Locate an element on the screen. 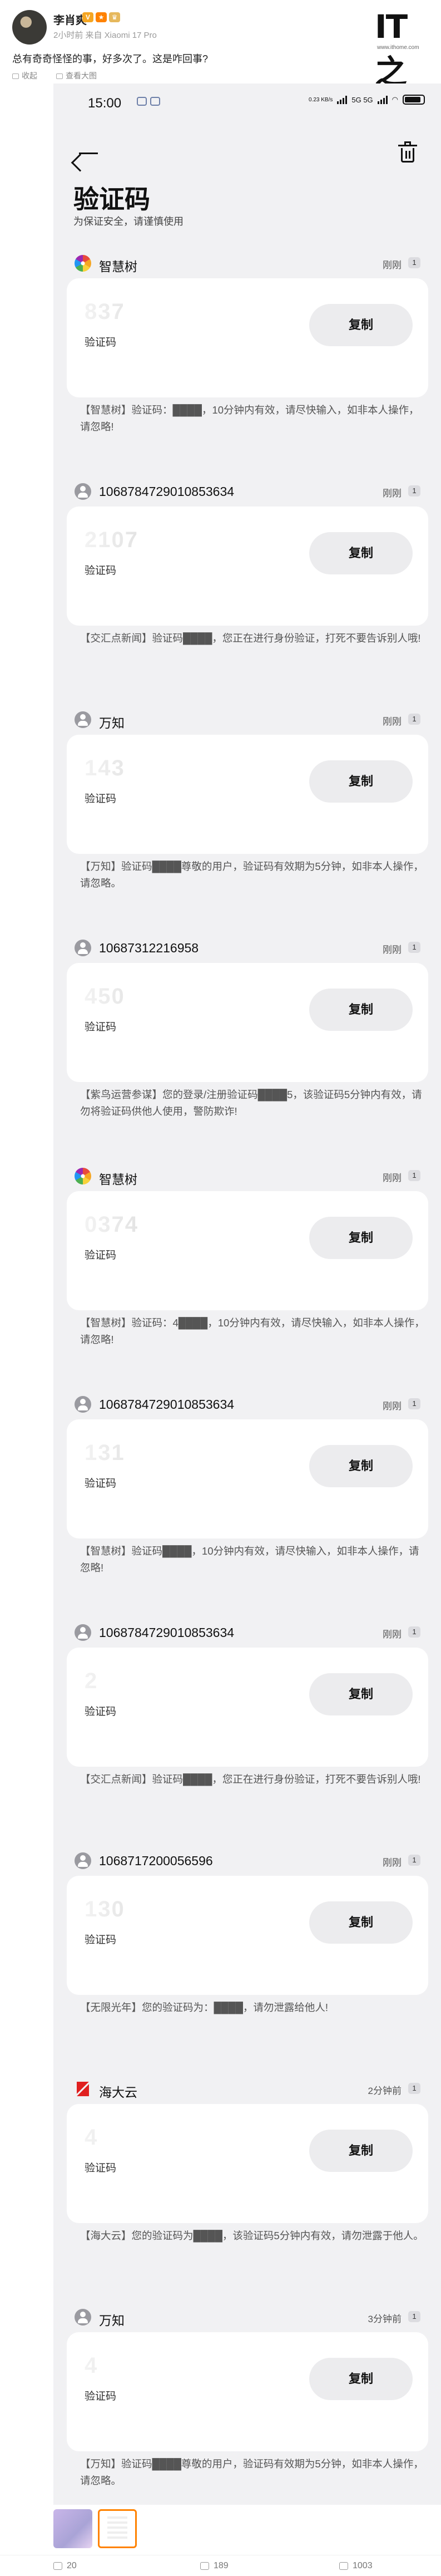  sms-message: 【无限光年】您的验证码为：████，请勿泄露给他人! is located at coordinates (252, 2007).